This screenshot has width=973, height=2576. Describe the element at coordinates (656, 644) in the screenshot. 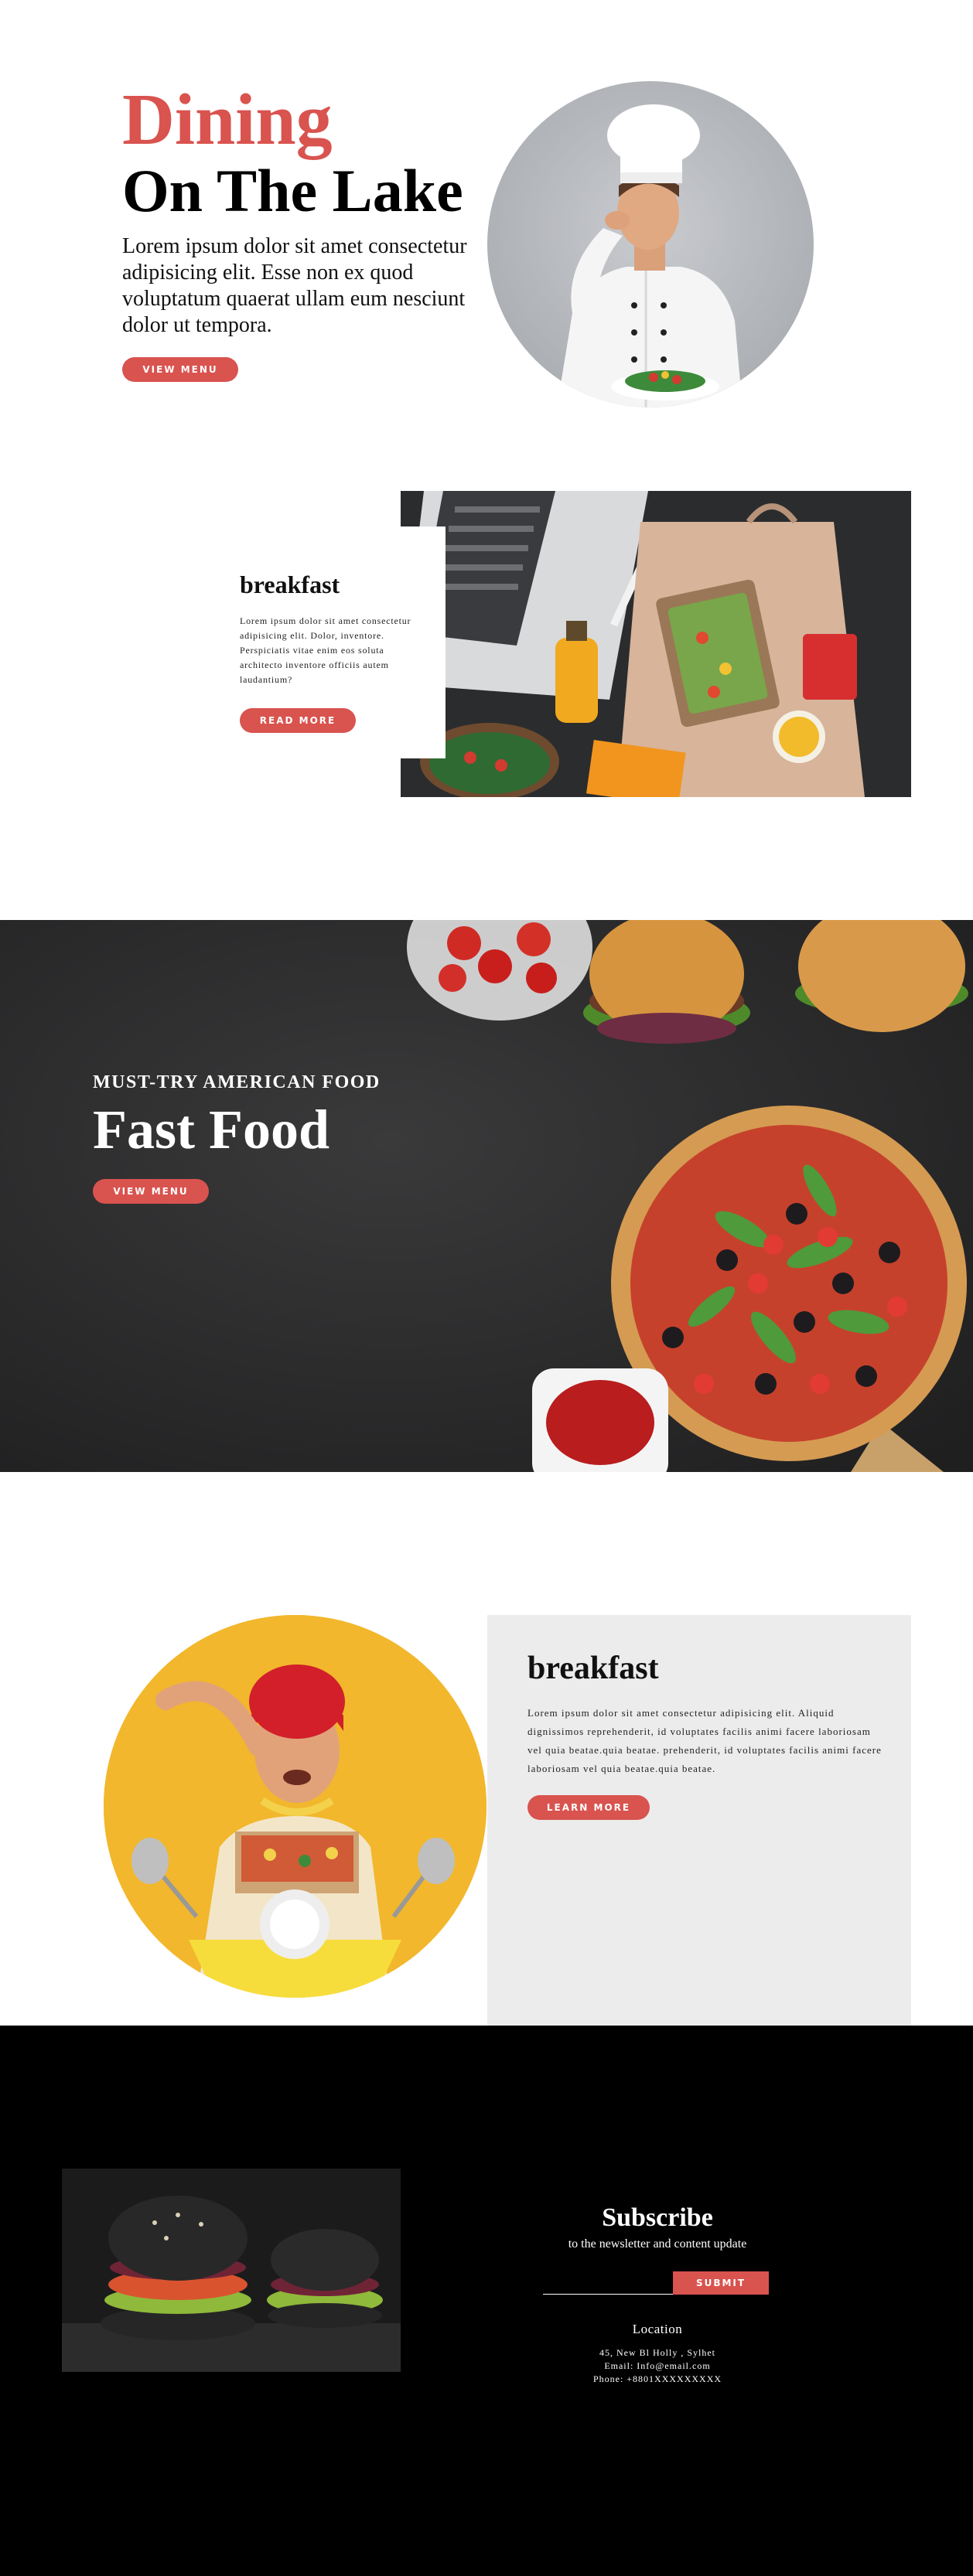

I see `flatlay-food-photo` at that location.